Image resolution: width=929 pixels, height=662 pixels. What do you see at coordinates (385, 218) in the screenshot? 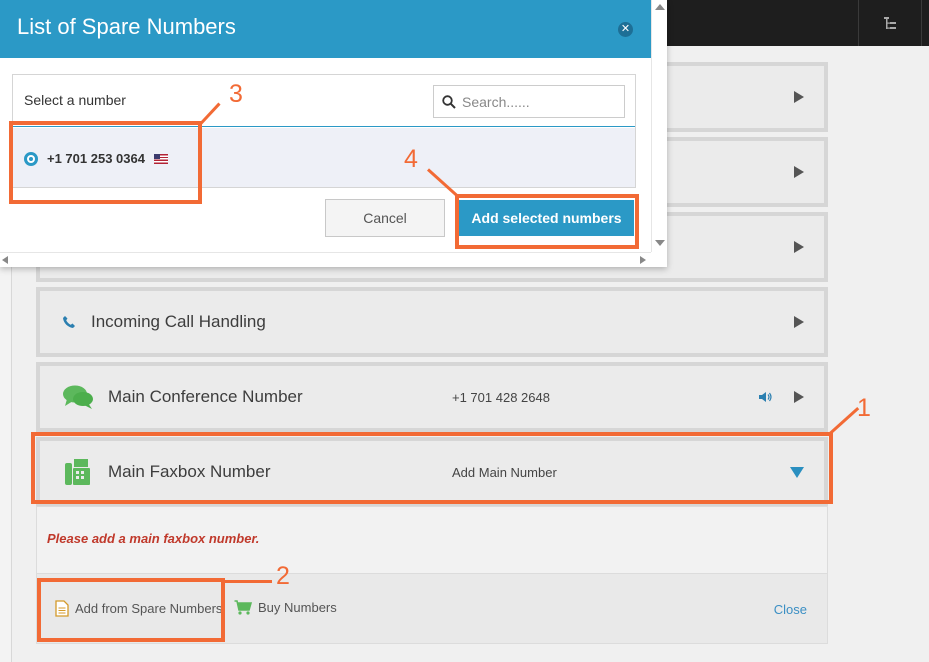
I see `cancel-button: Cancel` at bounding box center [385, 218].